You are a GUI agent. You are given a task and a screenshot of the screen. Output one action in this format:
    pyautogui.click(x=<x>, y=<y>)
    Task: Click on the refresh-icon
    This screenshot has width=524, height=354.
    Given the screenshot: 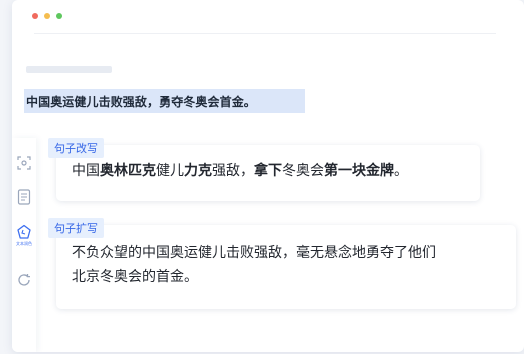 What is the action you would take?
    pyautogui.click(x=24, y=280)
    